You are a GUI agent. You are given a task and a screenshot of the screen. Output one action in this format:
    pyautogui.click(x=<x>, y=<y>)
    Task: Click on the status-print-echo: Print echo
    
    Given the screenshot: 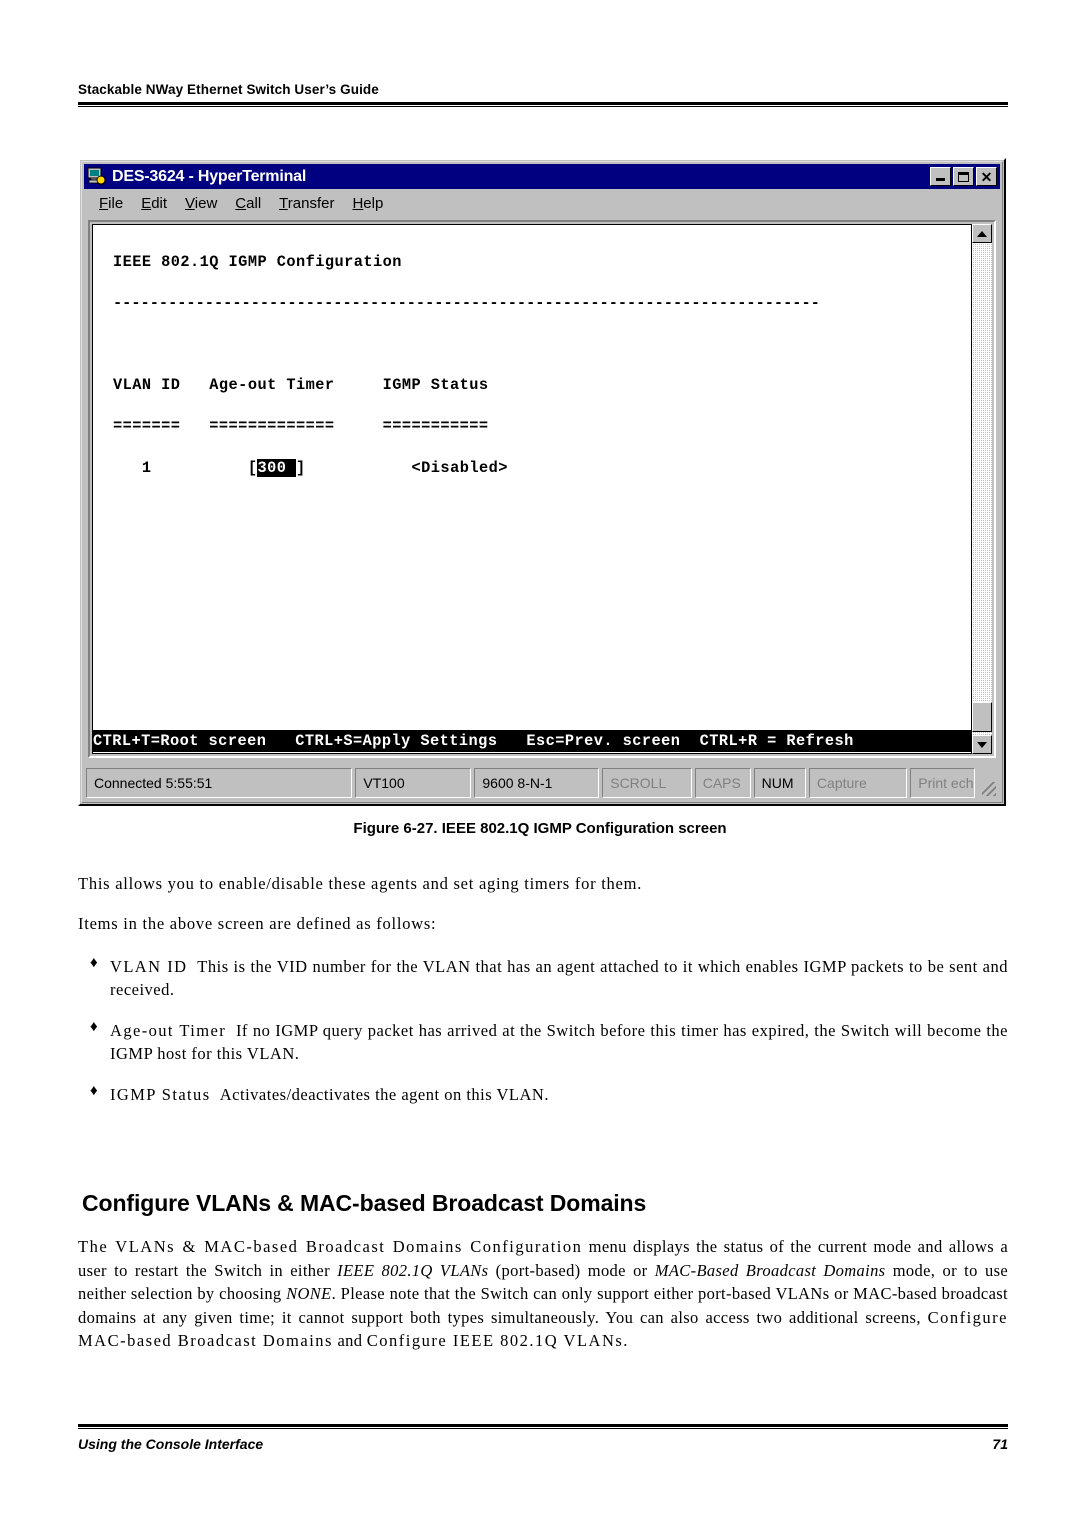 What is the action you would take?
    pyautogui.click(x=943, y=783)
    